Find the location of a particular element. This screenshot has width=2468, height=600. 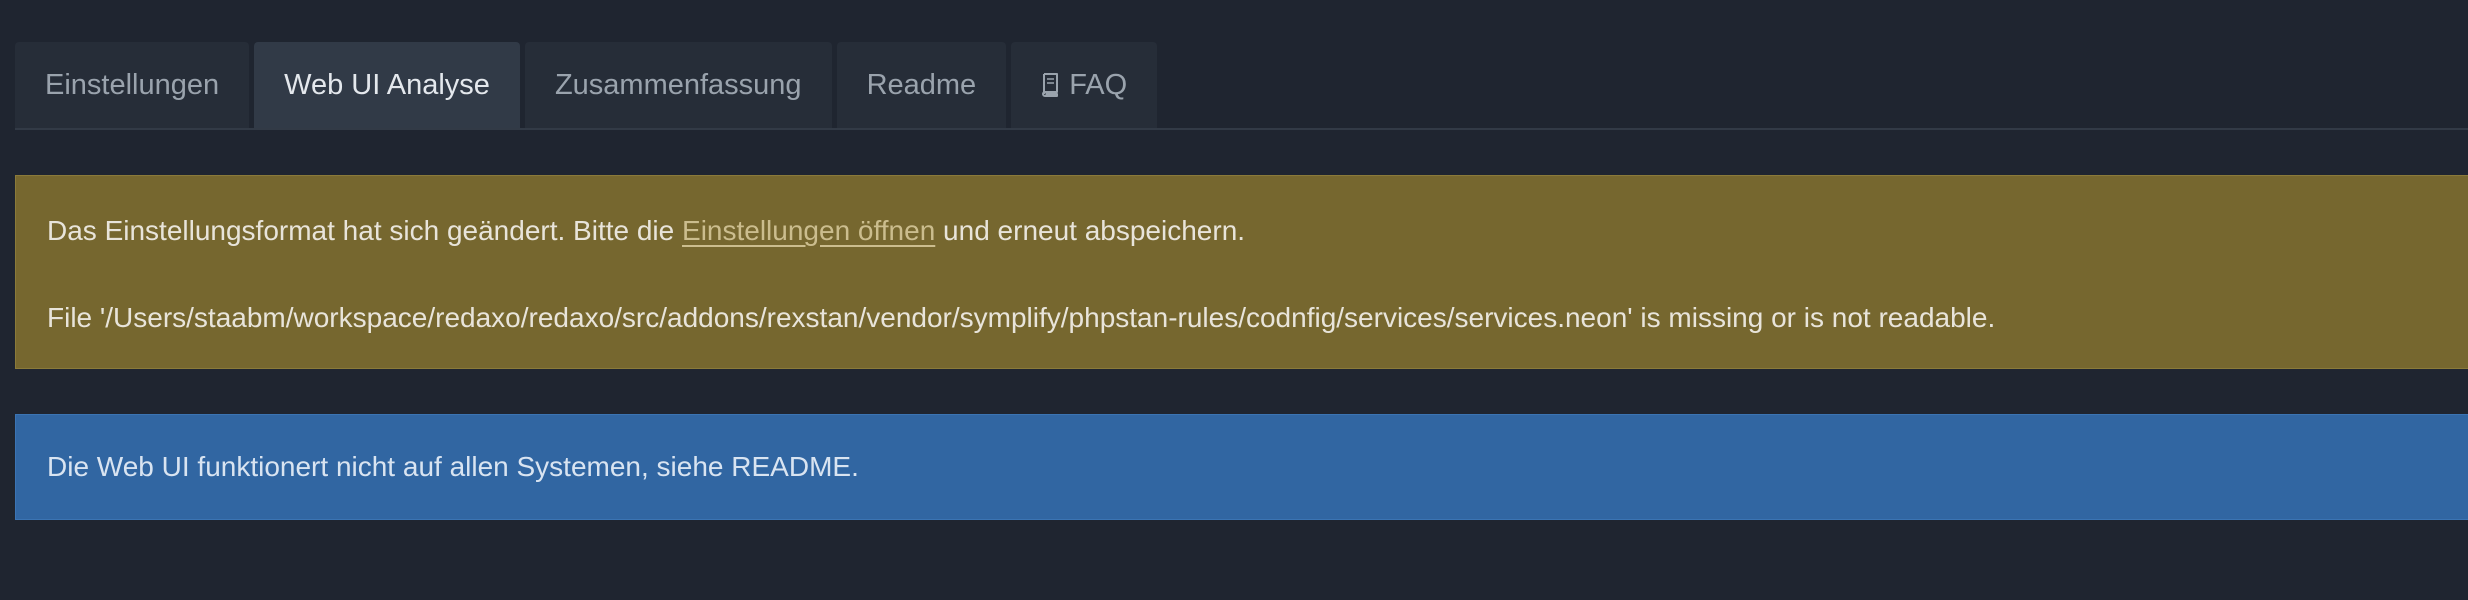

tab-web-ui-analyse: Web UI Analyse is located at coordinates (387, 85).